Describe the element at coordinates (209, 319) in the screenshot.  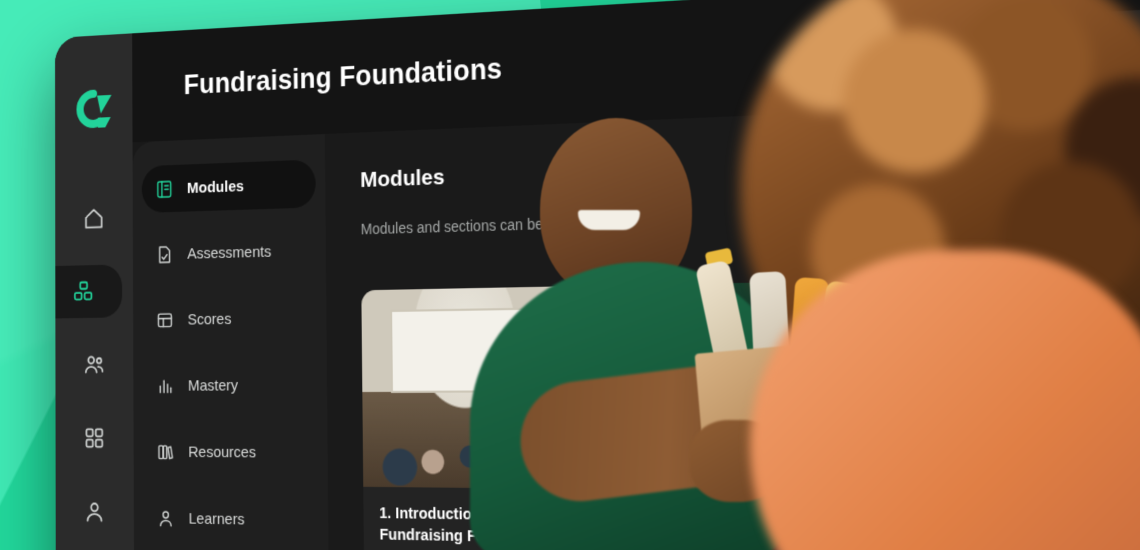
I see `sidebar-item-label: Scores` at that location.